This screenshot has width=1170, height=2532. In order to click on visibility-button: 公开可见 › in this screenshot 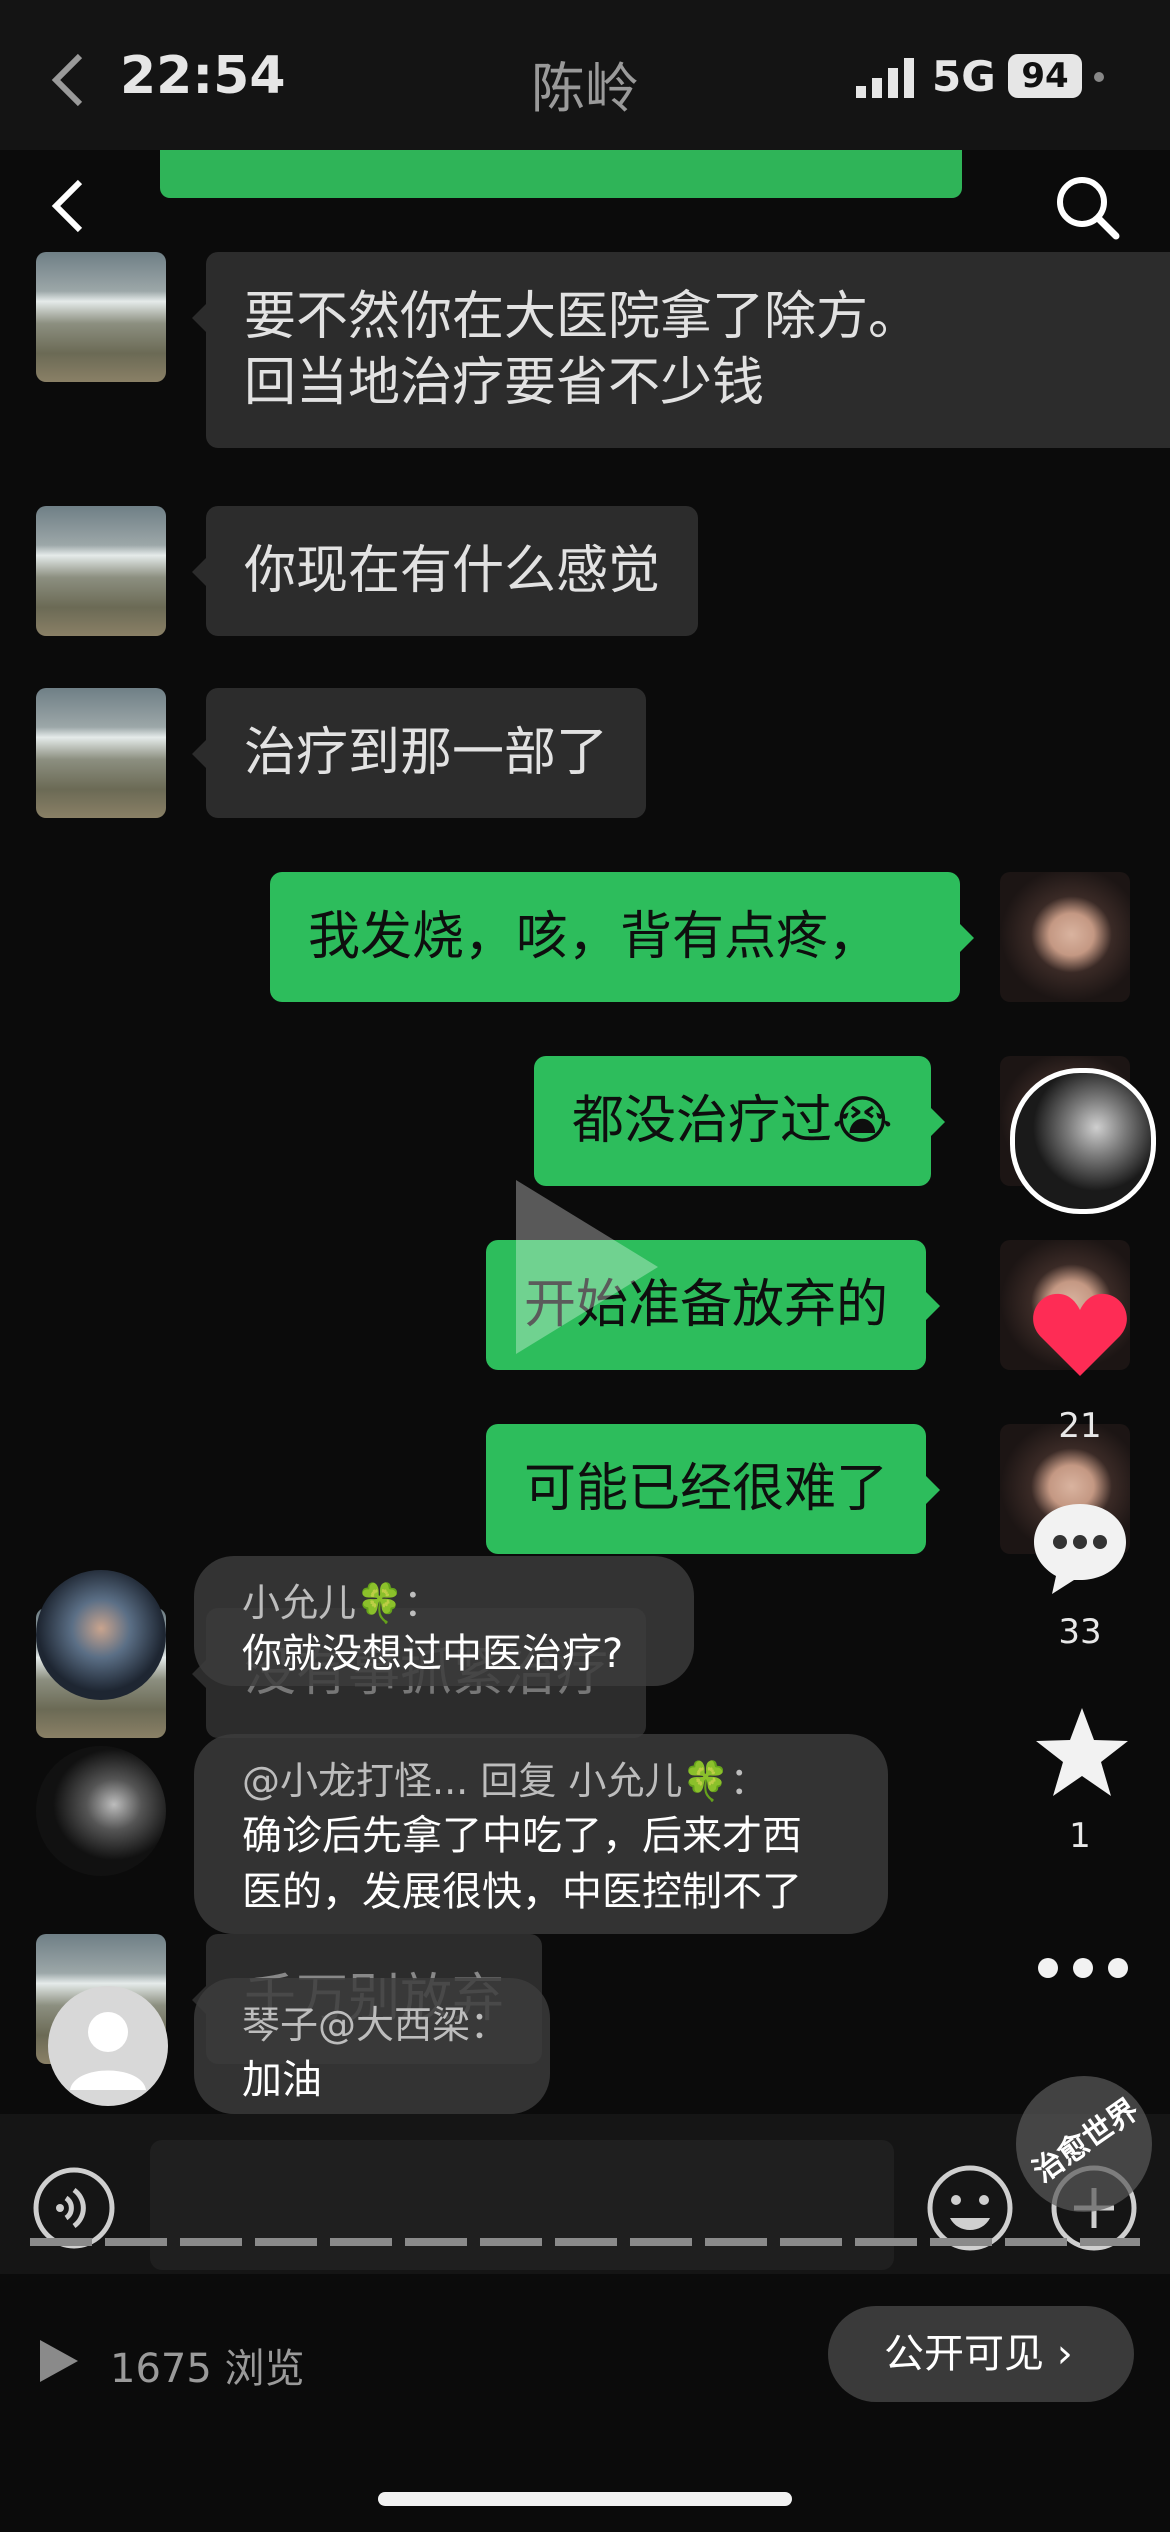, I will do `click(981, 2354)`.